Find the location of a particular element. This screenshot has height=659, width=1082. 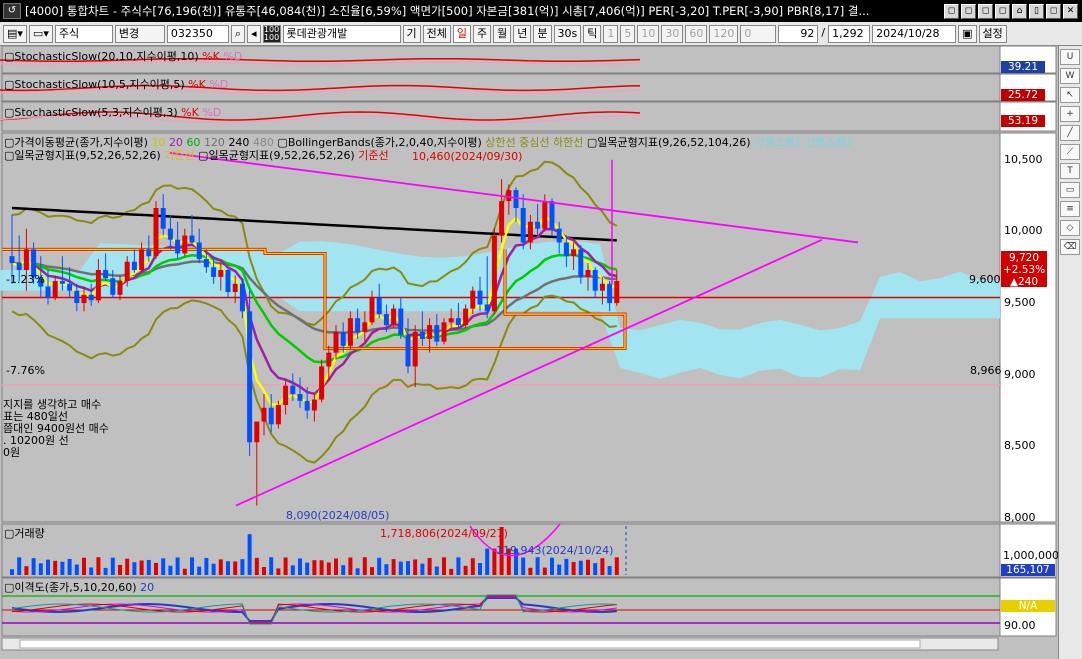

right-tool-2: W is located at coordinates (1070, 76).